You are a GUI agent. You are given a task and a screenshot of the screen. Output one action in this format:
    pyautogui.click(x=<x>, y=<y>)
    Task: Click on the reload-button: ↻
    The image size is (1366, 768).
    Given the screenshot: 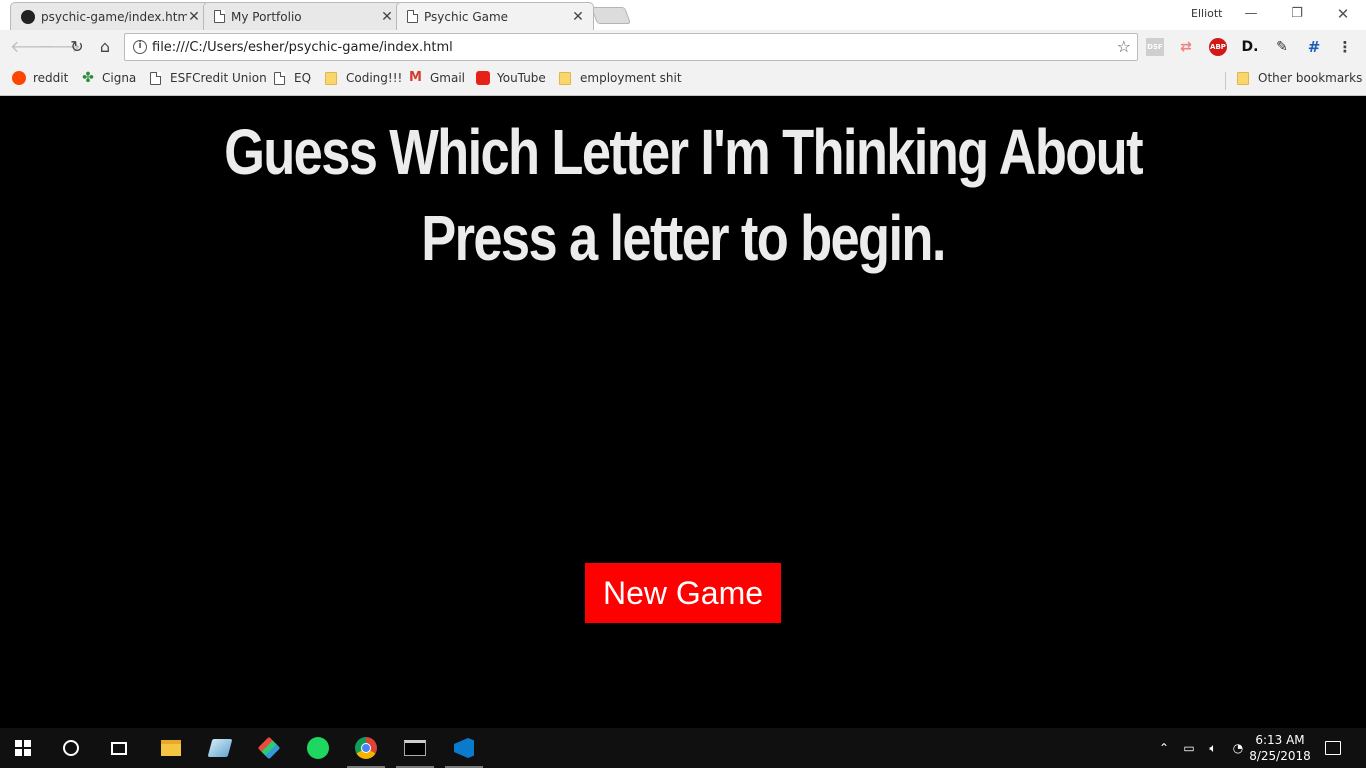 What is the action you would take?
    pyautogui.click(x=77, y=47)
    